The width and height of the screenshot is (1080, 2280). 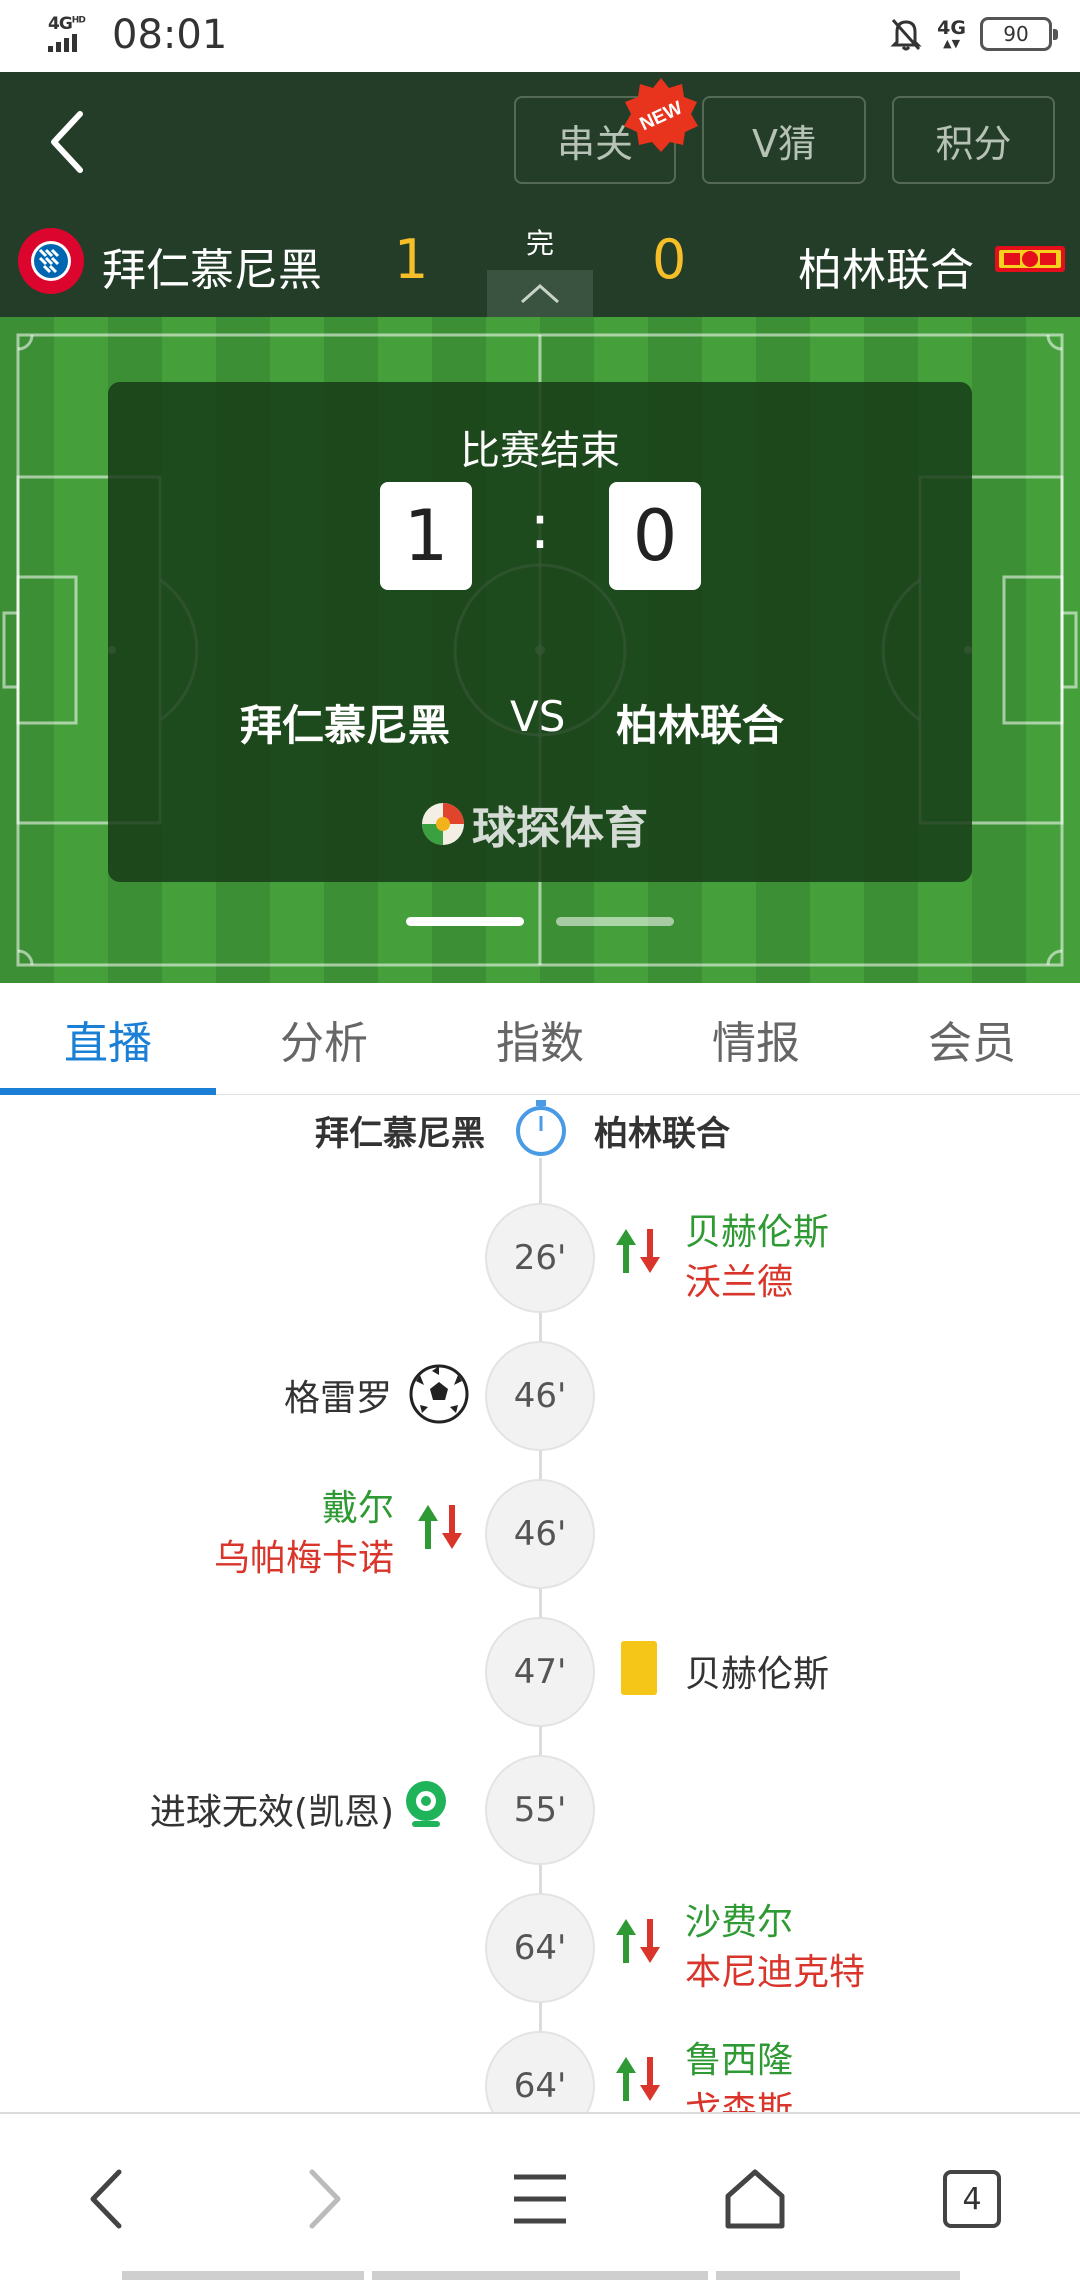 I want to click on away-score: 0, so click(x=669, y=259).